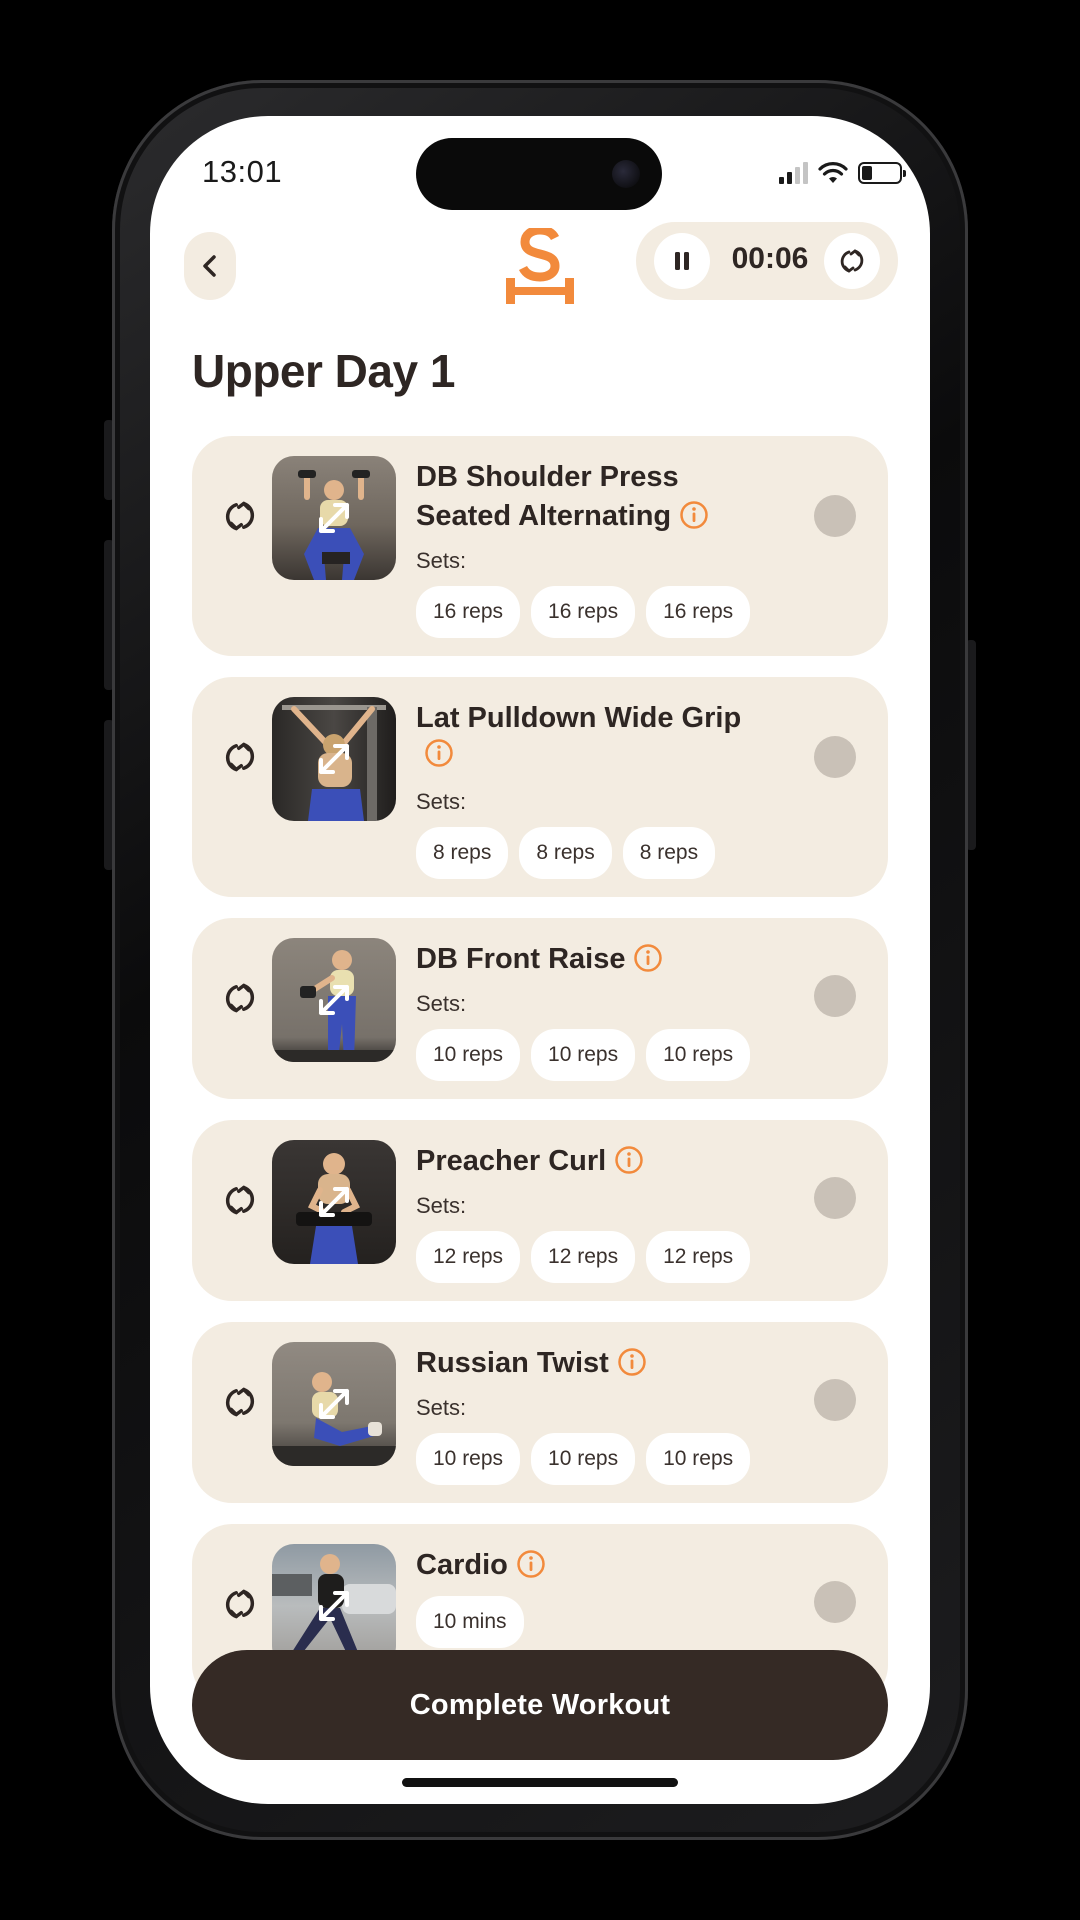  Describe the element at coordinates (242, 171) in the screenshot. I see `status-time: 13:01` at that location.